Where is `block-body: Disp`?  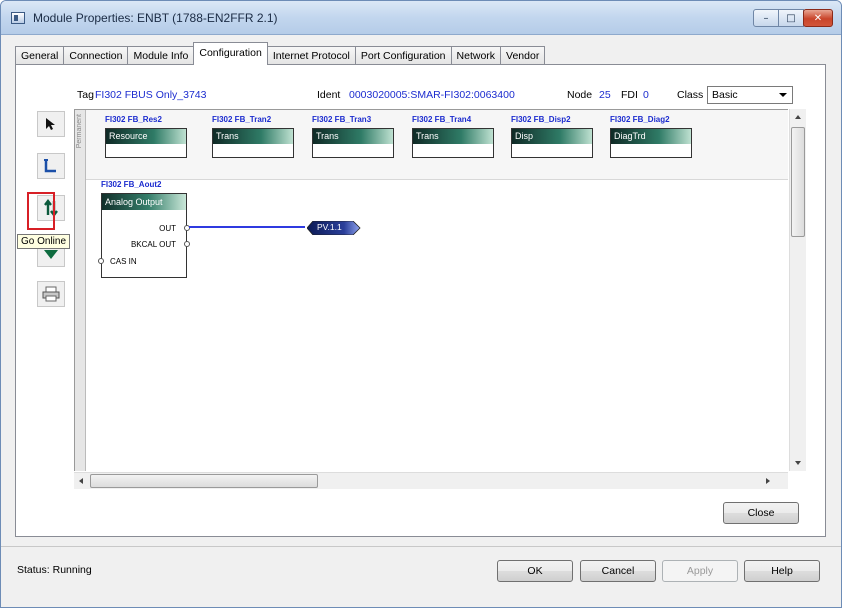
block-body: Disp is located at coordinates (552, 143).